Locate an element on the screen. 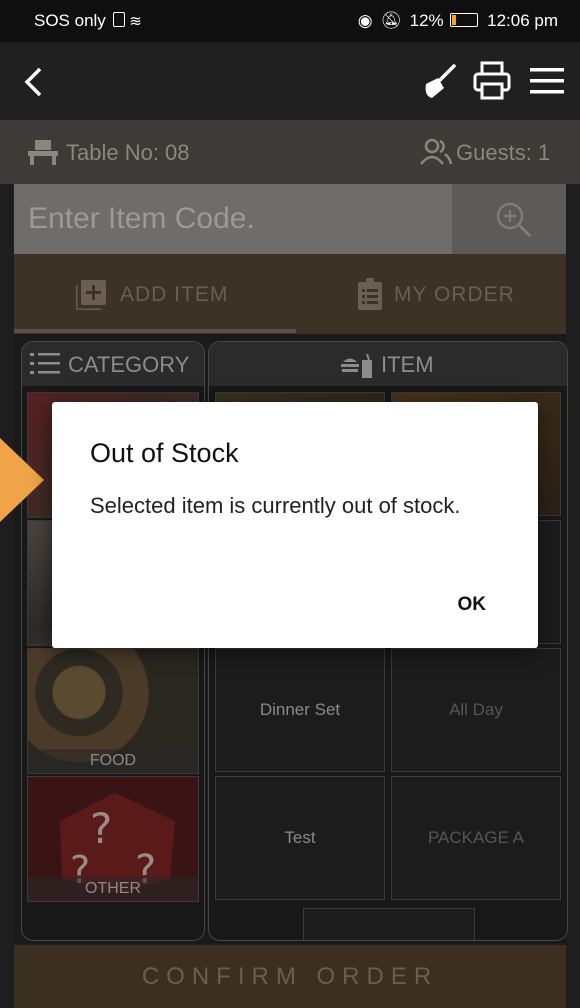 This screenshot has height=1008, width=580. item-tile-dinner-set: Dinner Set is located at coordinates (300, 710).